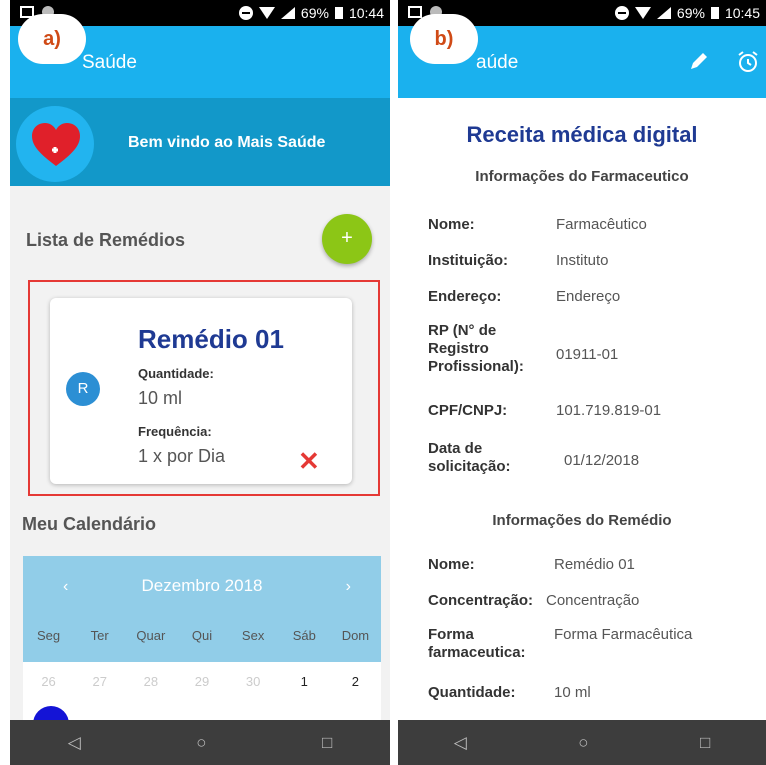  What do you see at coordinates (742, 13) in the screenshot?
I see `clock: 10:45` at bounding box center [742, 13].